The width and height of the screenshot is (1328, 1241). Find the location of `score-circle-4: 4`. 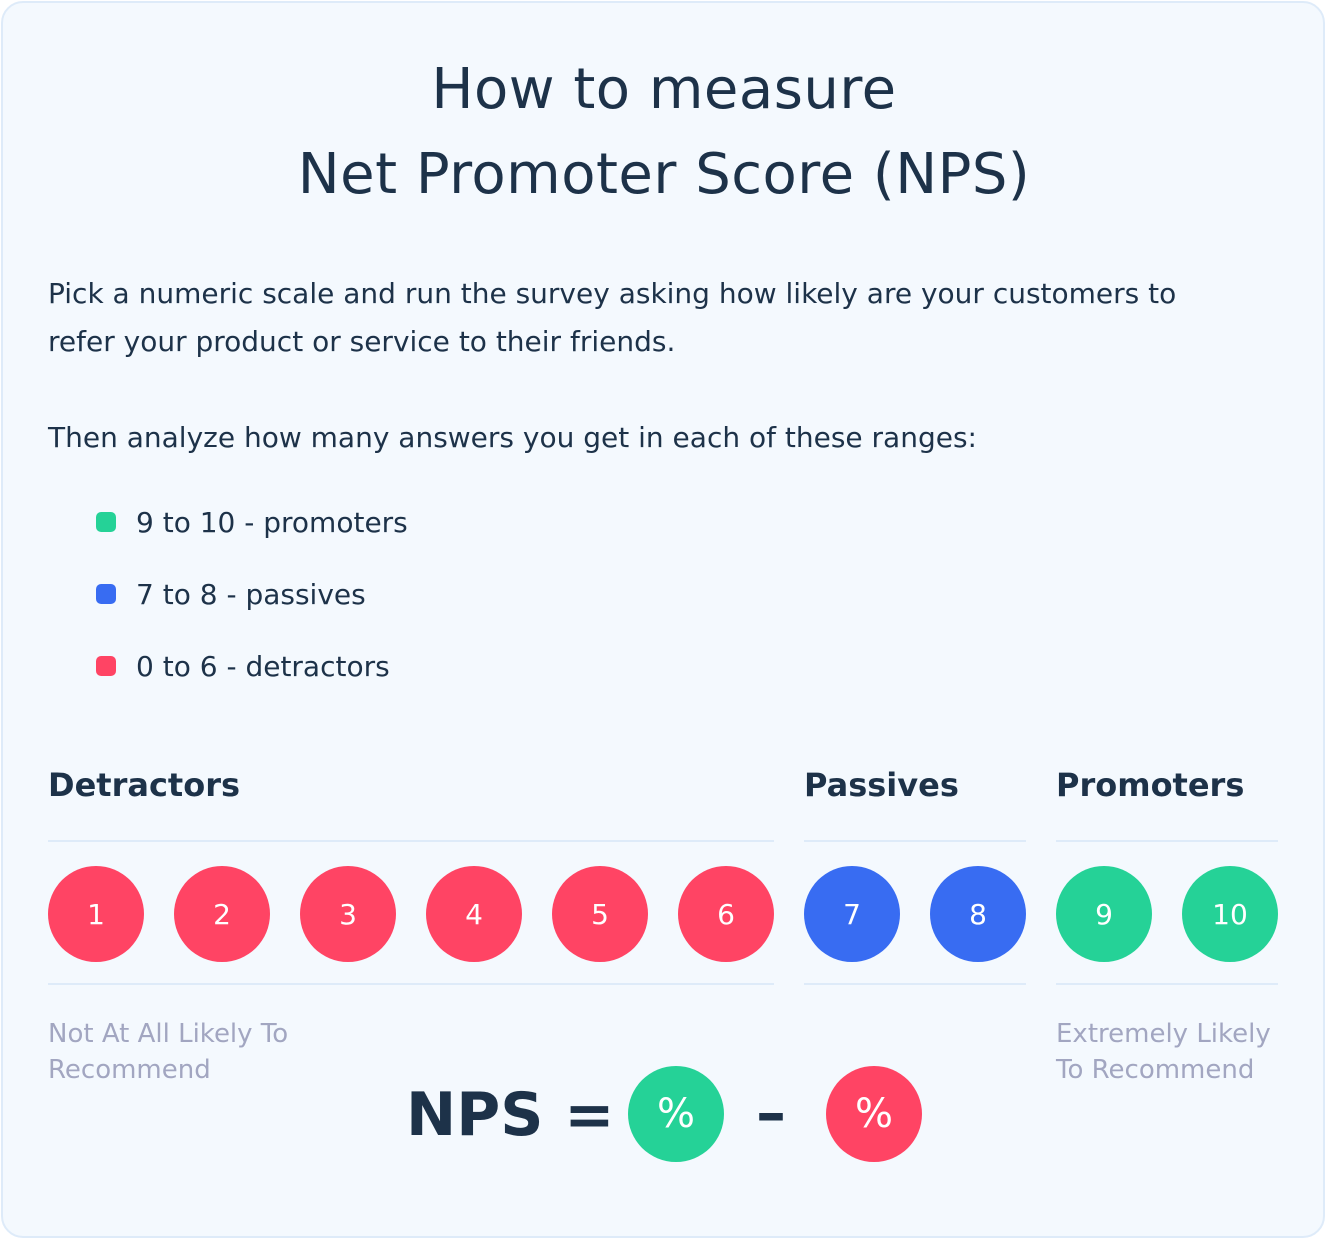

score-circle-4: 4 is located at coordinates (474, 914).